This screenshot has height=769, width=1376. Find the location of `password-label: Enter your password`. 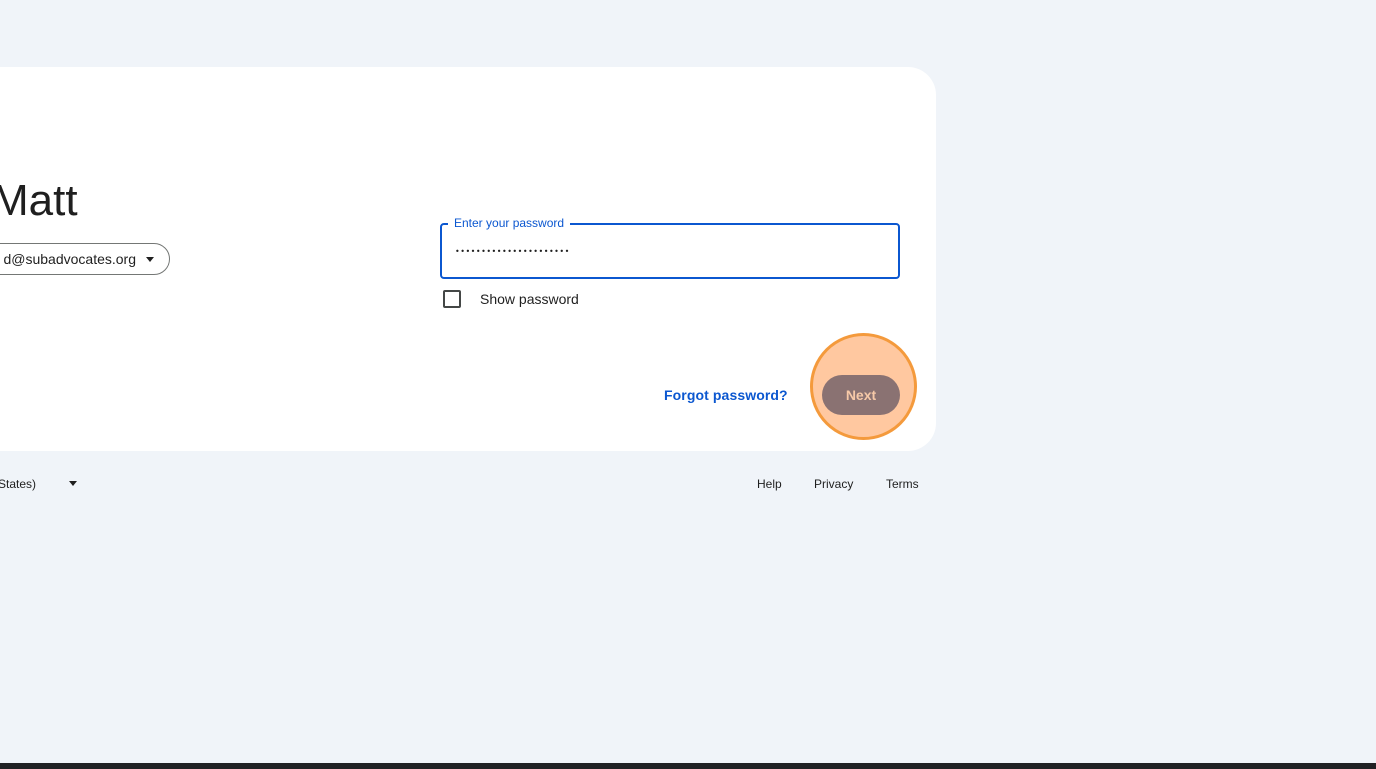

password-label: Enter your password is located at coordinates (509, 223).